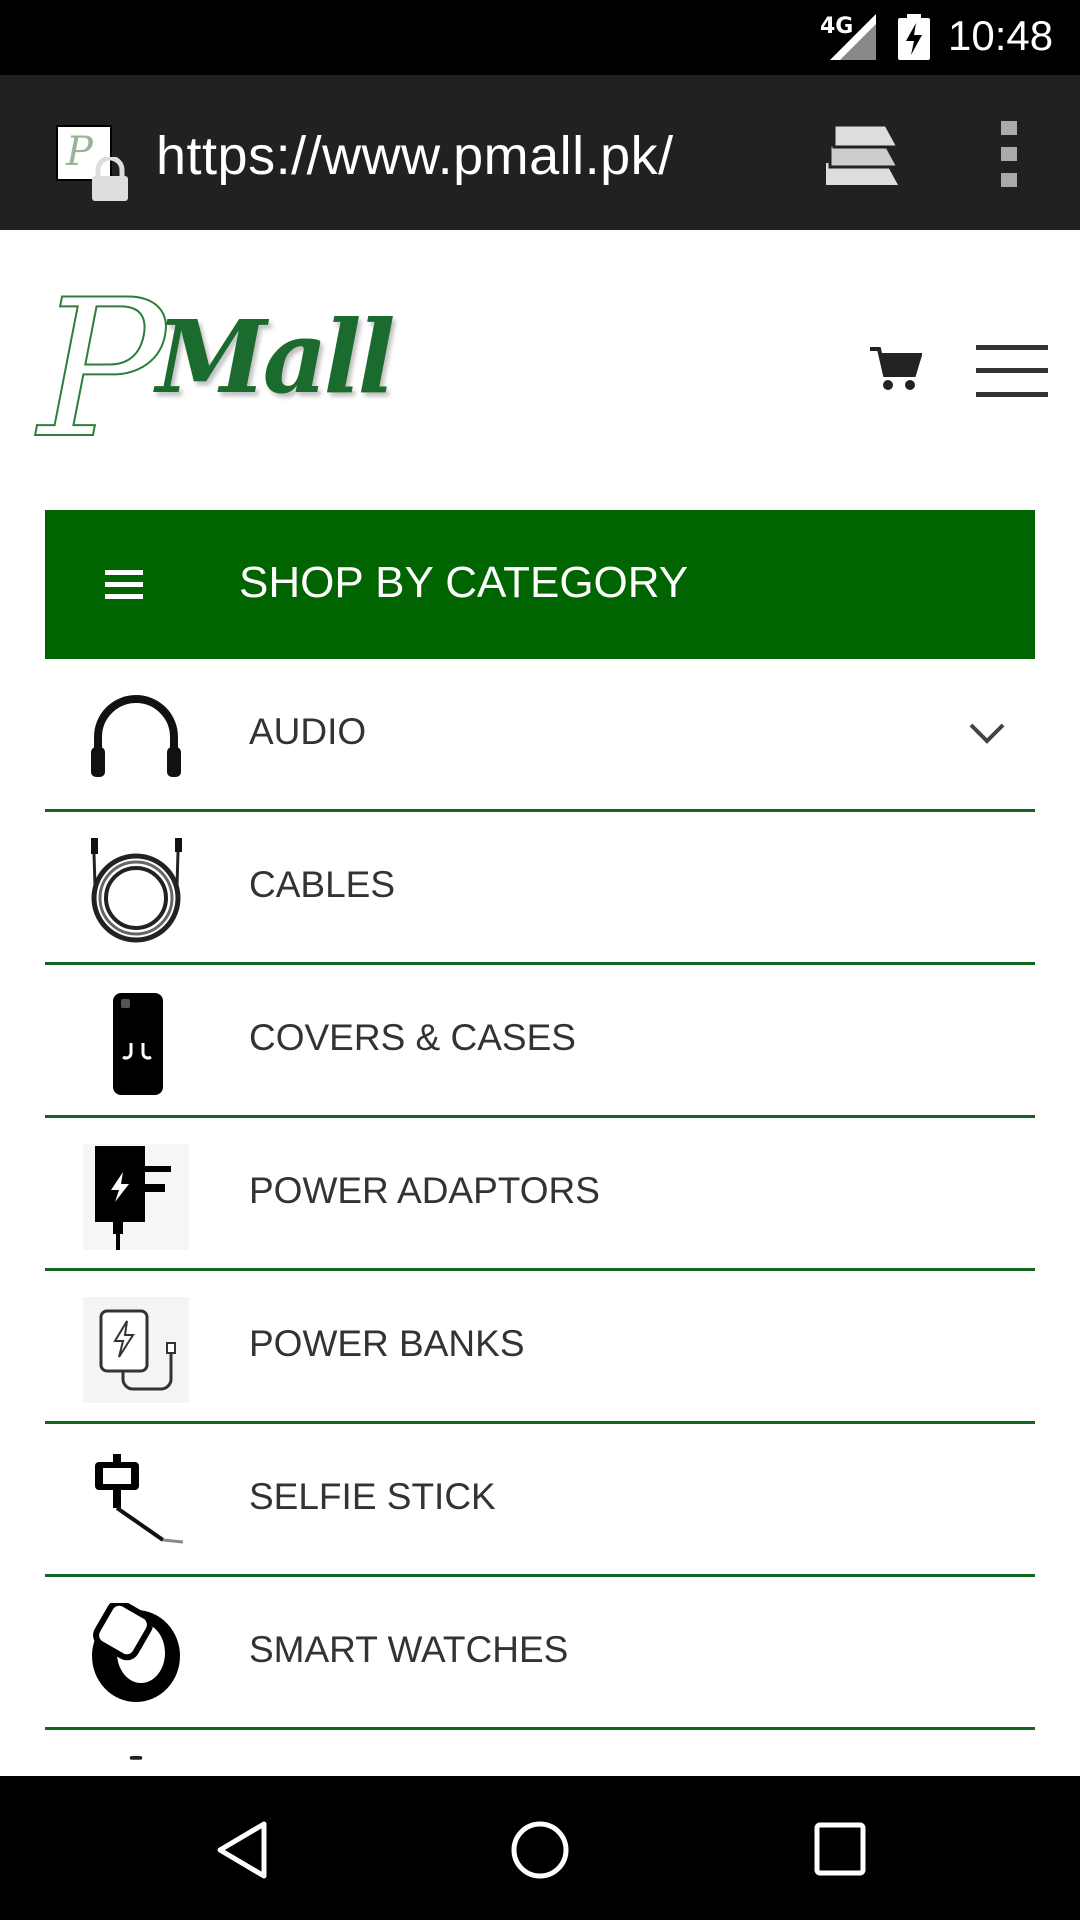  I want to click on category-label: CABLES, so click(322, 884).